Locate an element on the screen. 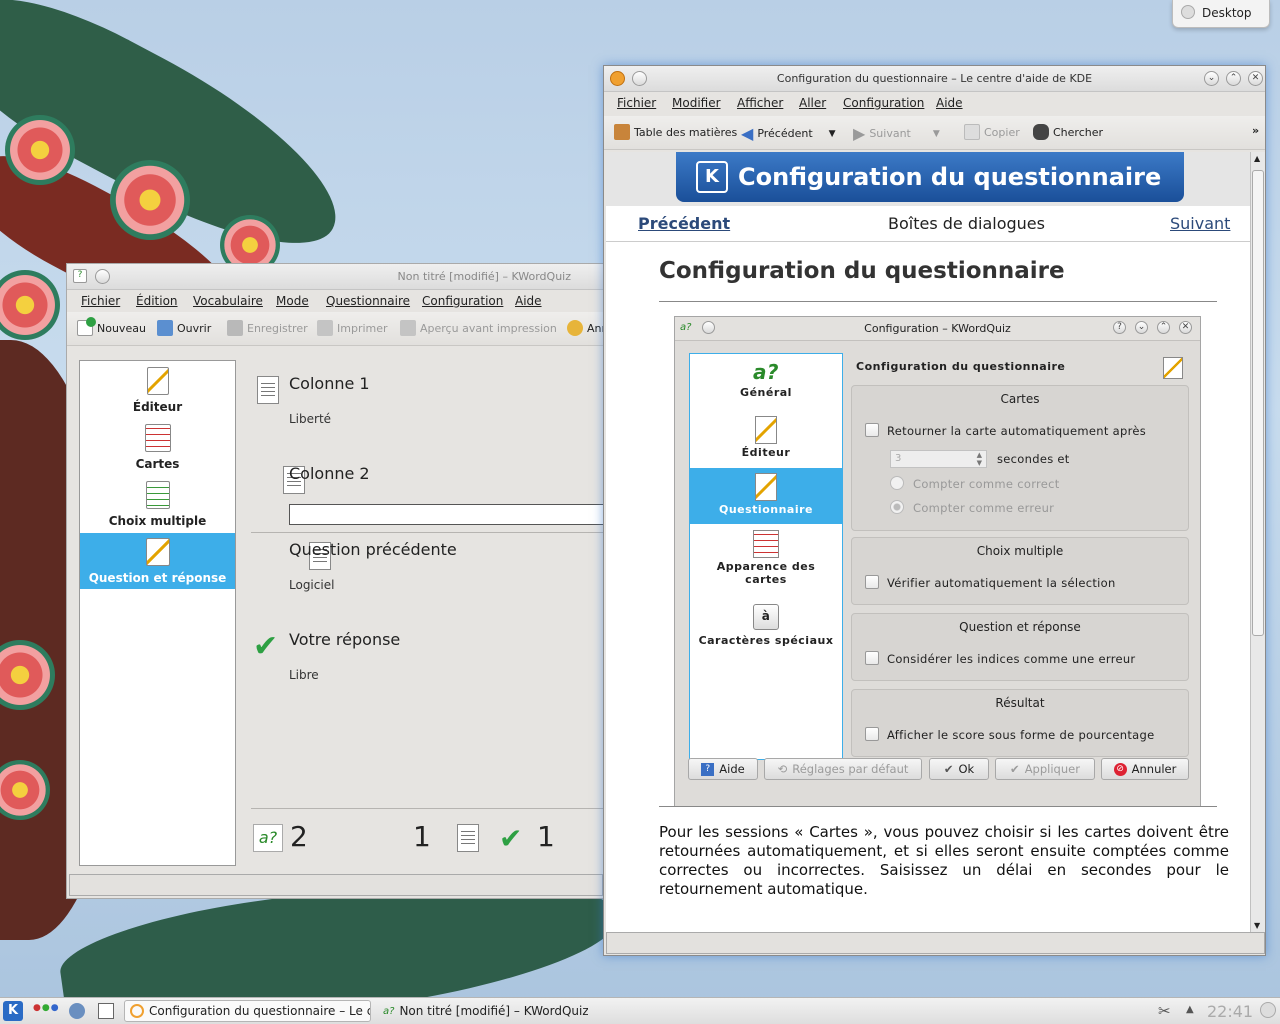 Image resolution: width=1280 pixels, height=1024 pixels. kwq-titlebar: ? Non titré [modifié] – KWordQuiz is located at coordinates (336, 277).